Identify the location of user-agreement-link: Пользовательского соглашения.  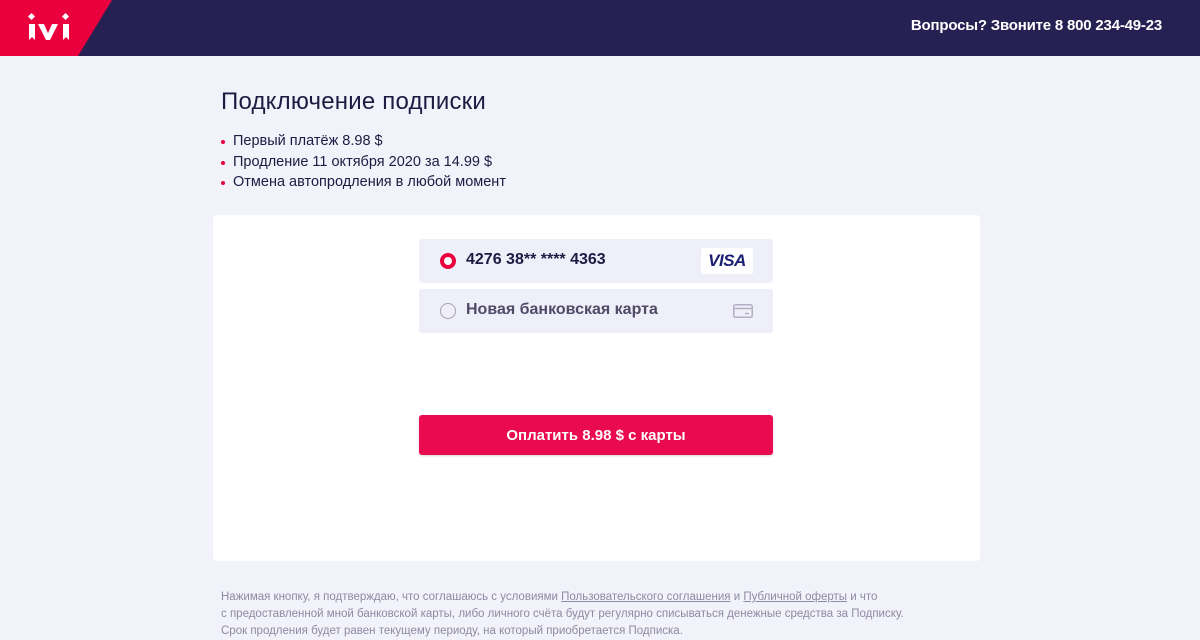
(645, 597).